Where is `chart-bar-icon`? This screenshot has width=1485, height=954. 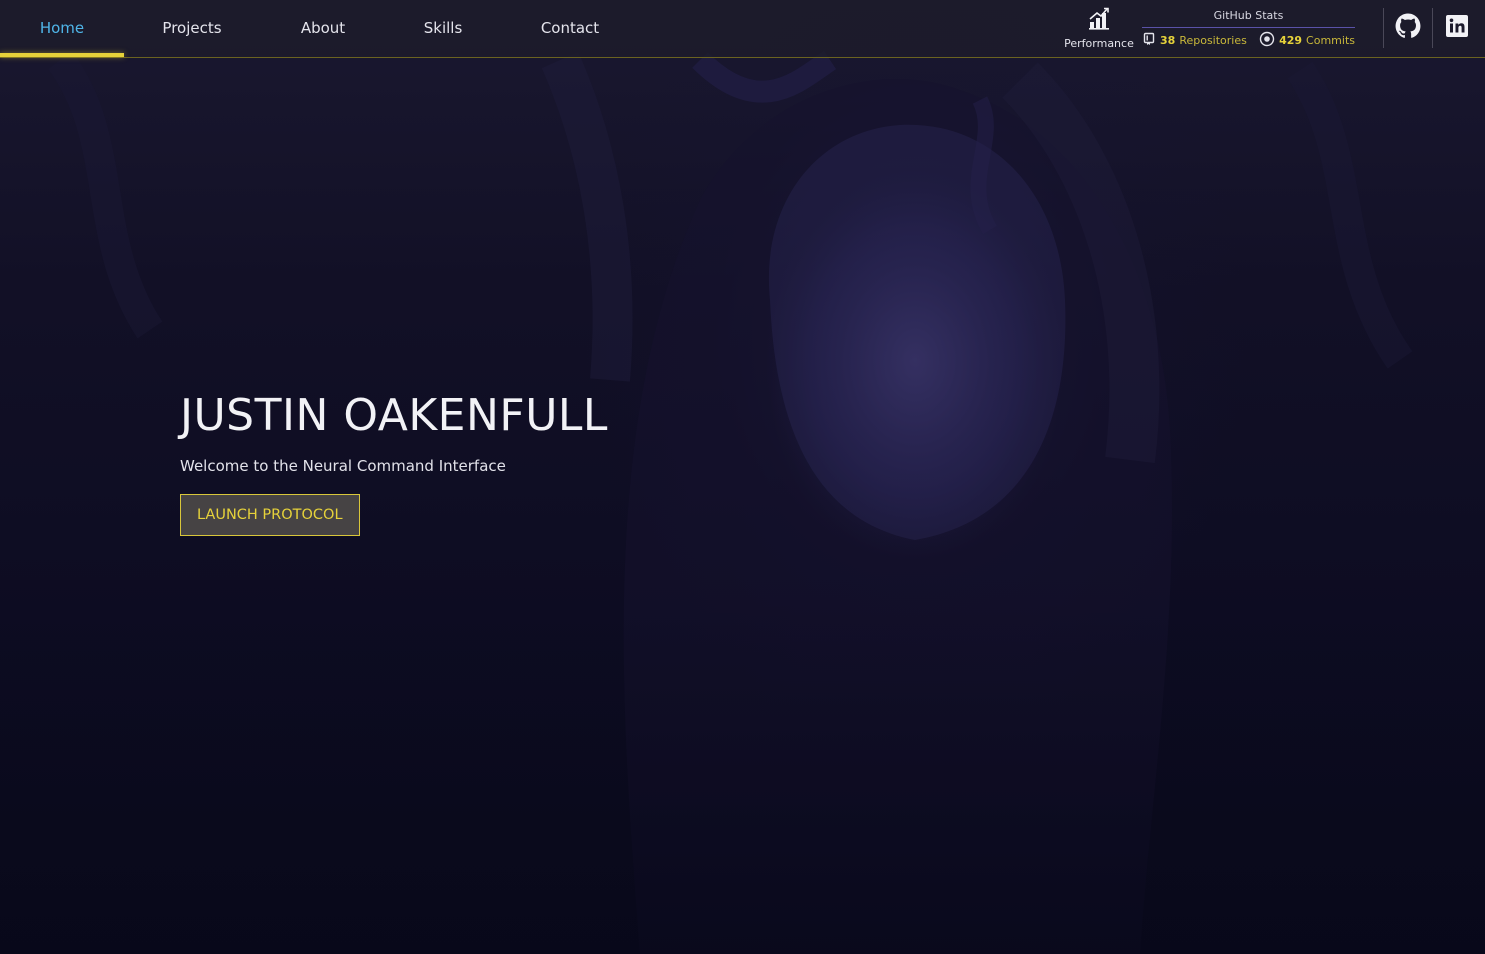
chart-bar-icon is located at coordinates (1099, 20).